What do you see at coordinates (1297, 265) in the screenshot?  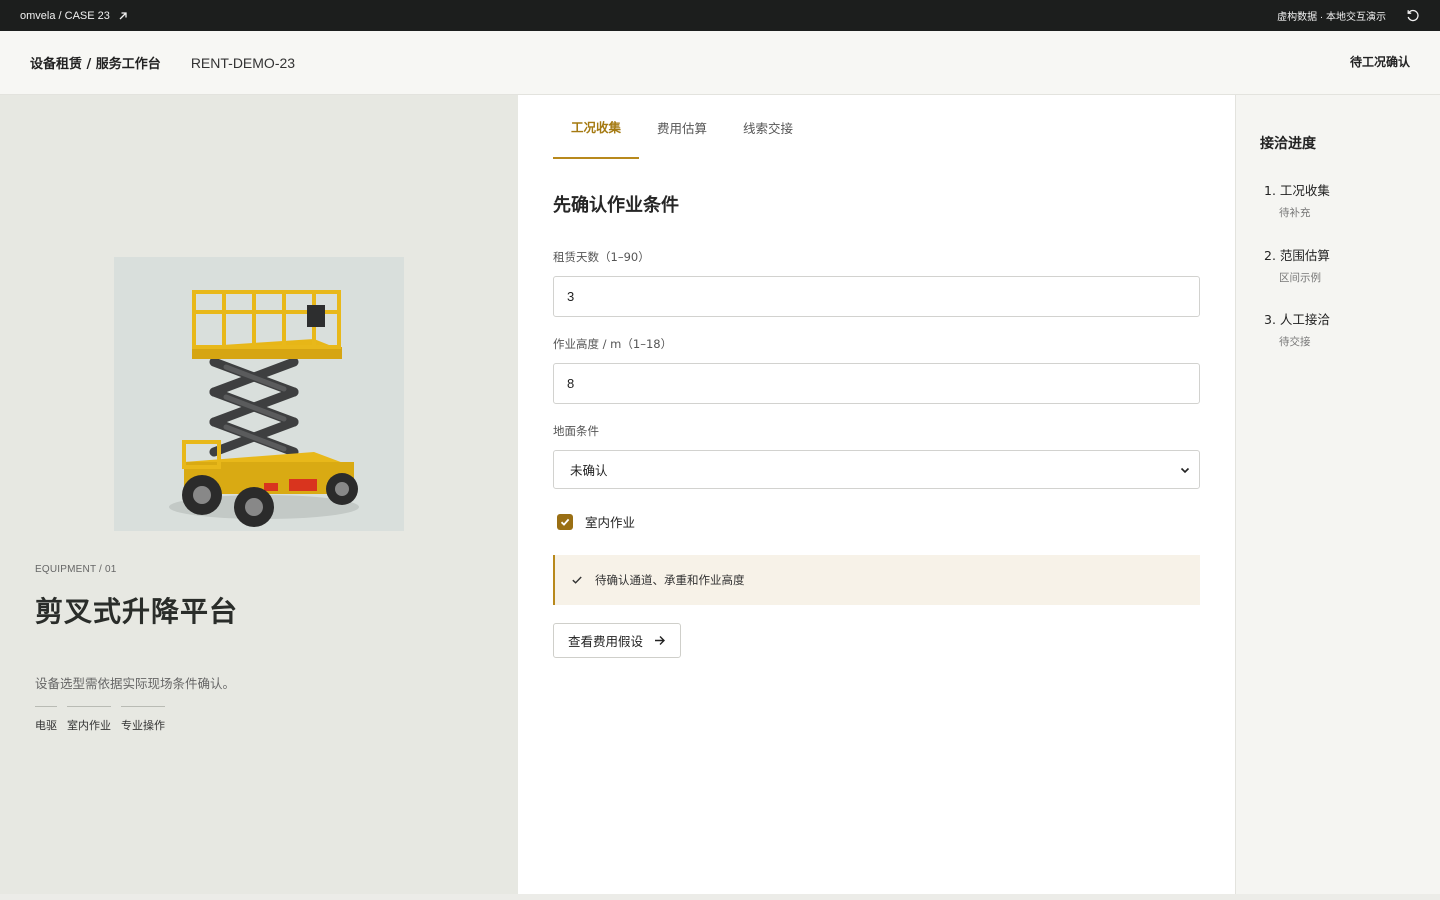 I see `progress-step: 2. 范围估算 区间示例` at bounding box center [1297, 265].